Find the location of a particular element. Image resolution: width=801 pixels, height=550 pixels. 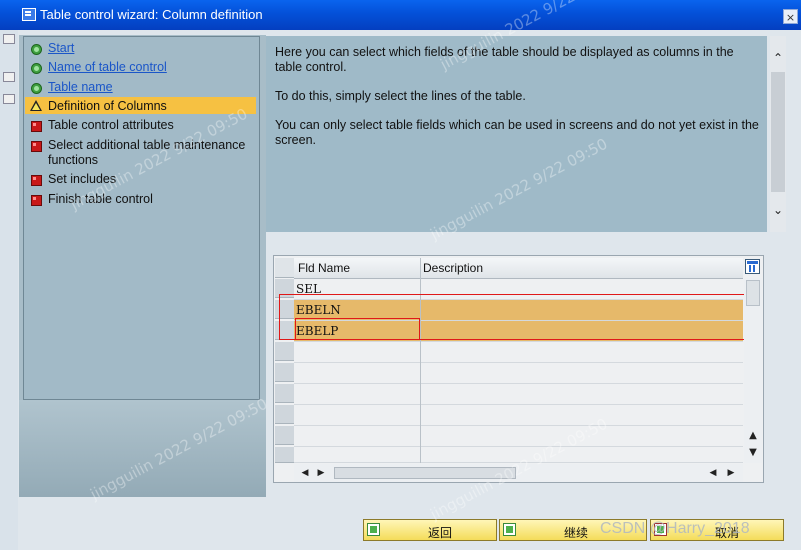

csdn-watermark: CSDN @Harry_2018 is located at coordinates (675, 528).